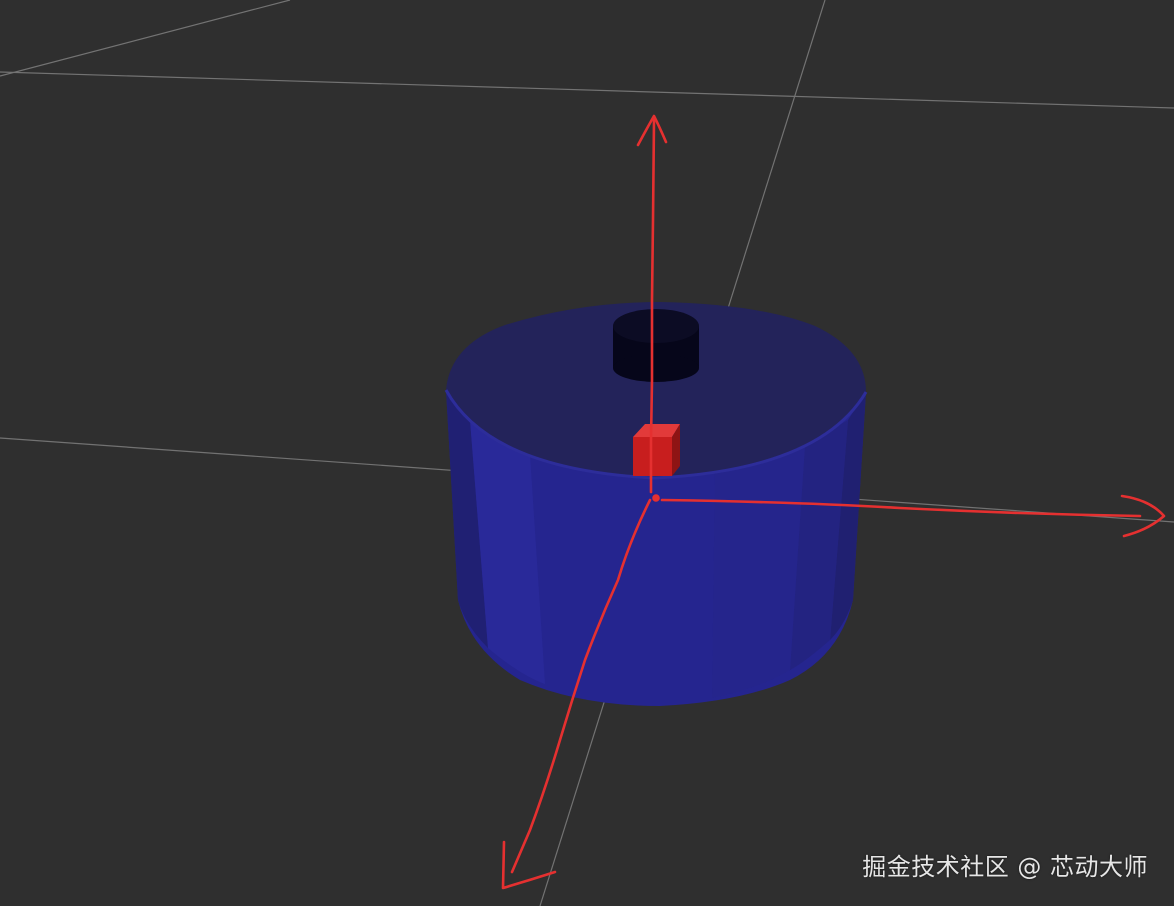  What do you see at coordinates (656, 450) in the screenshot?
I see `red-marker-cube` at bounding box center [656, 450].